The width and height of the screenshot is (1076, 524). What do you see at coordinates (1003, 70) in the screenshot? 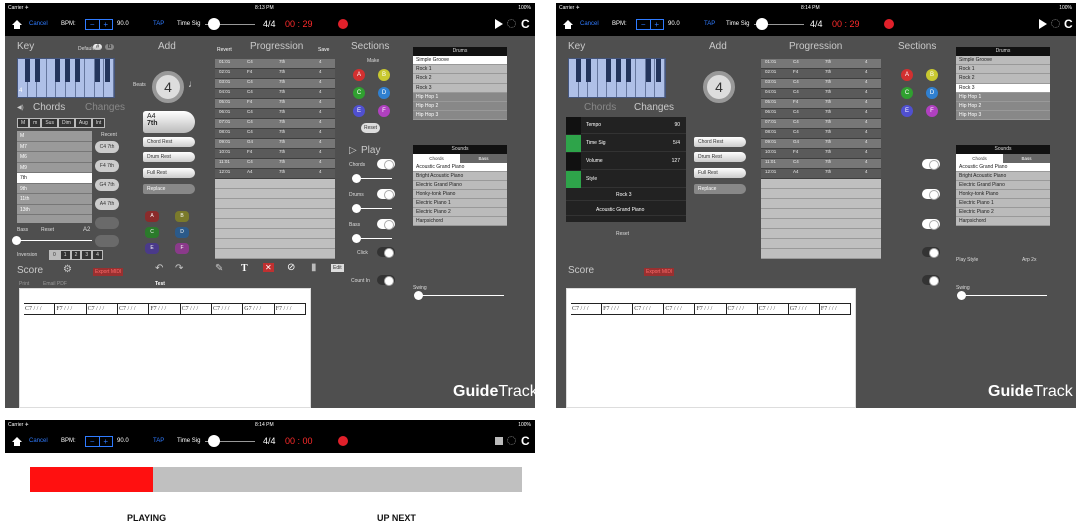
I see `drum-item: Rock 1` at bounding box center [1003, 70].